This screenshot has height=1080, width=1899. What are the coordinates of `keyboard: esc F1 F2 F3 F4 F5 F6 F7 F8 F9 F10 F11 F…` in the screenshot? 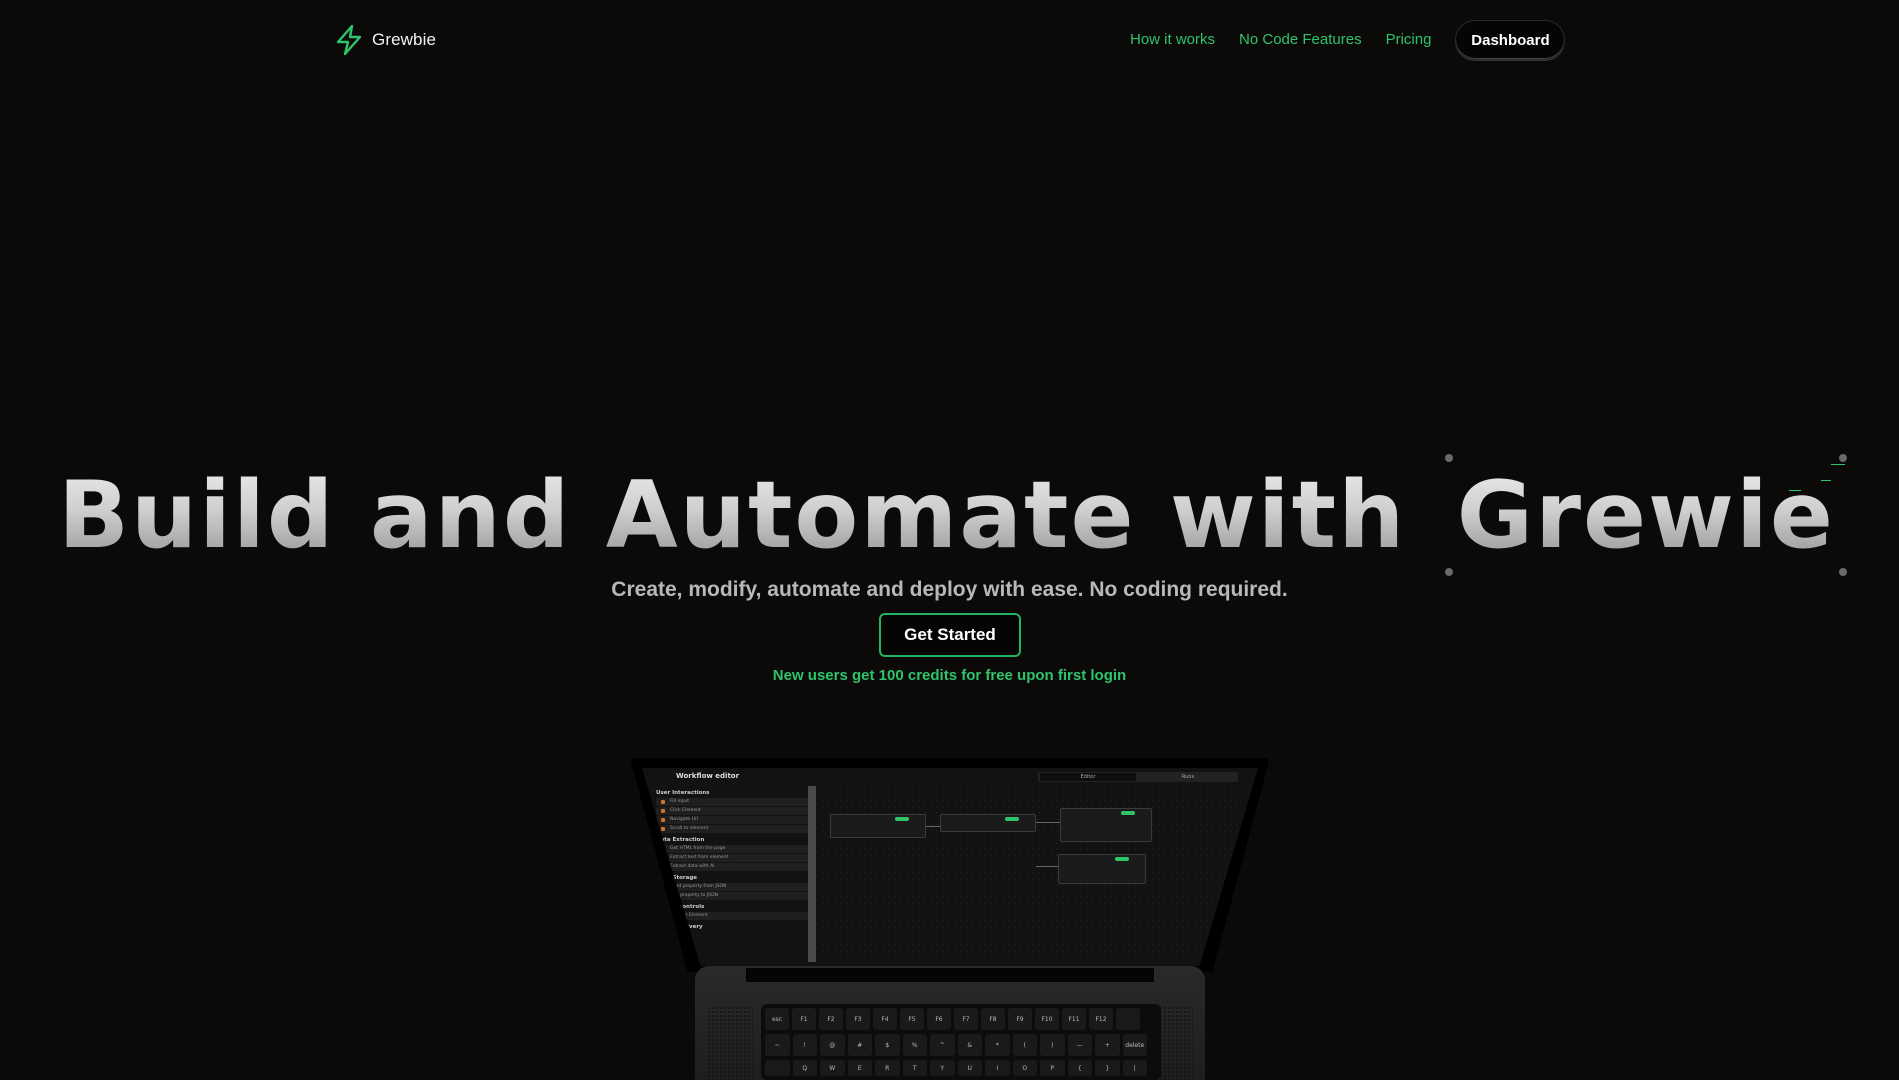 It's located at (961, 1042).